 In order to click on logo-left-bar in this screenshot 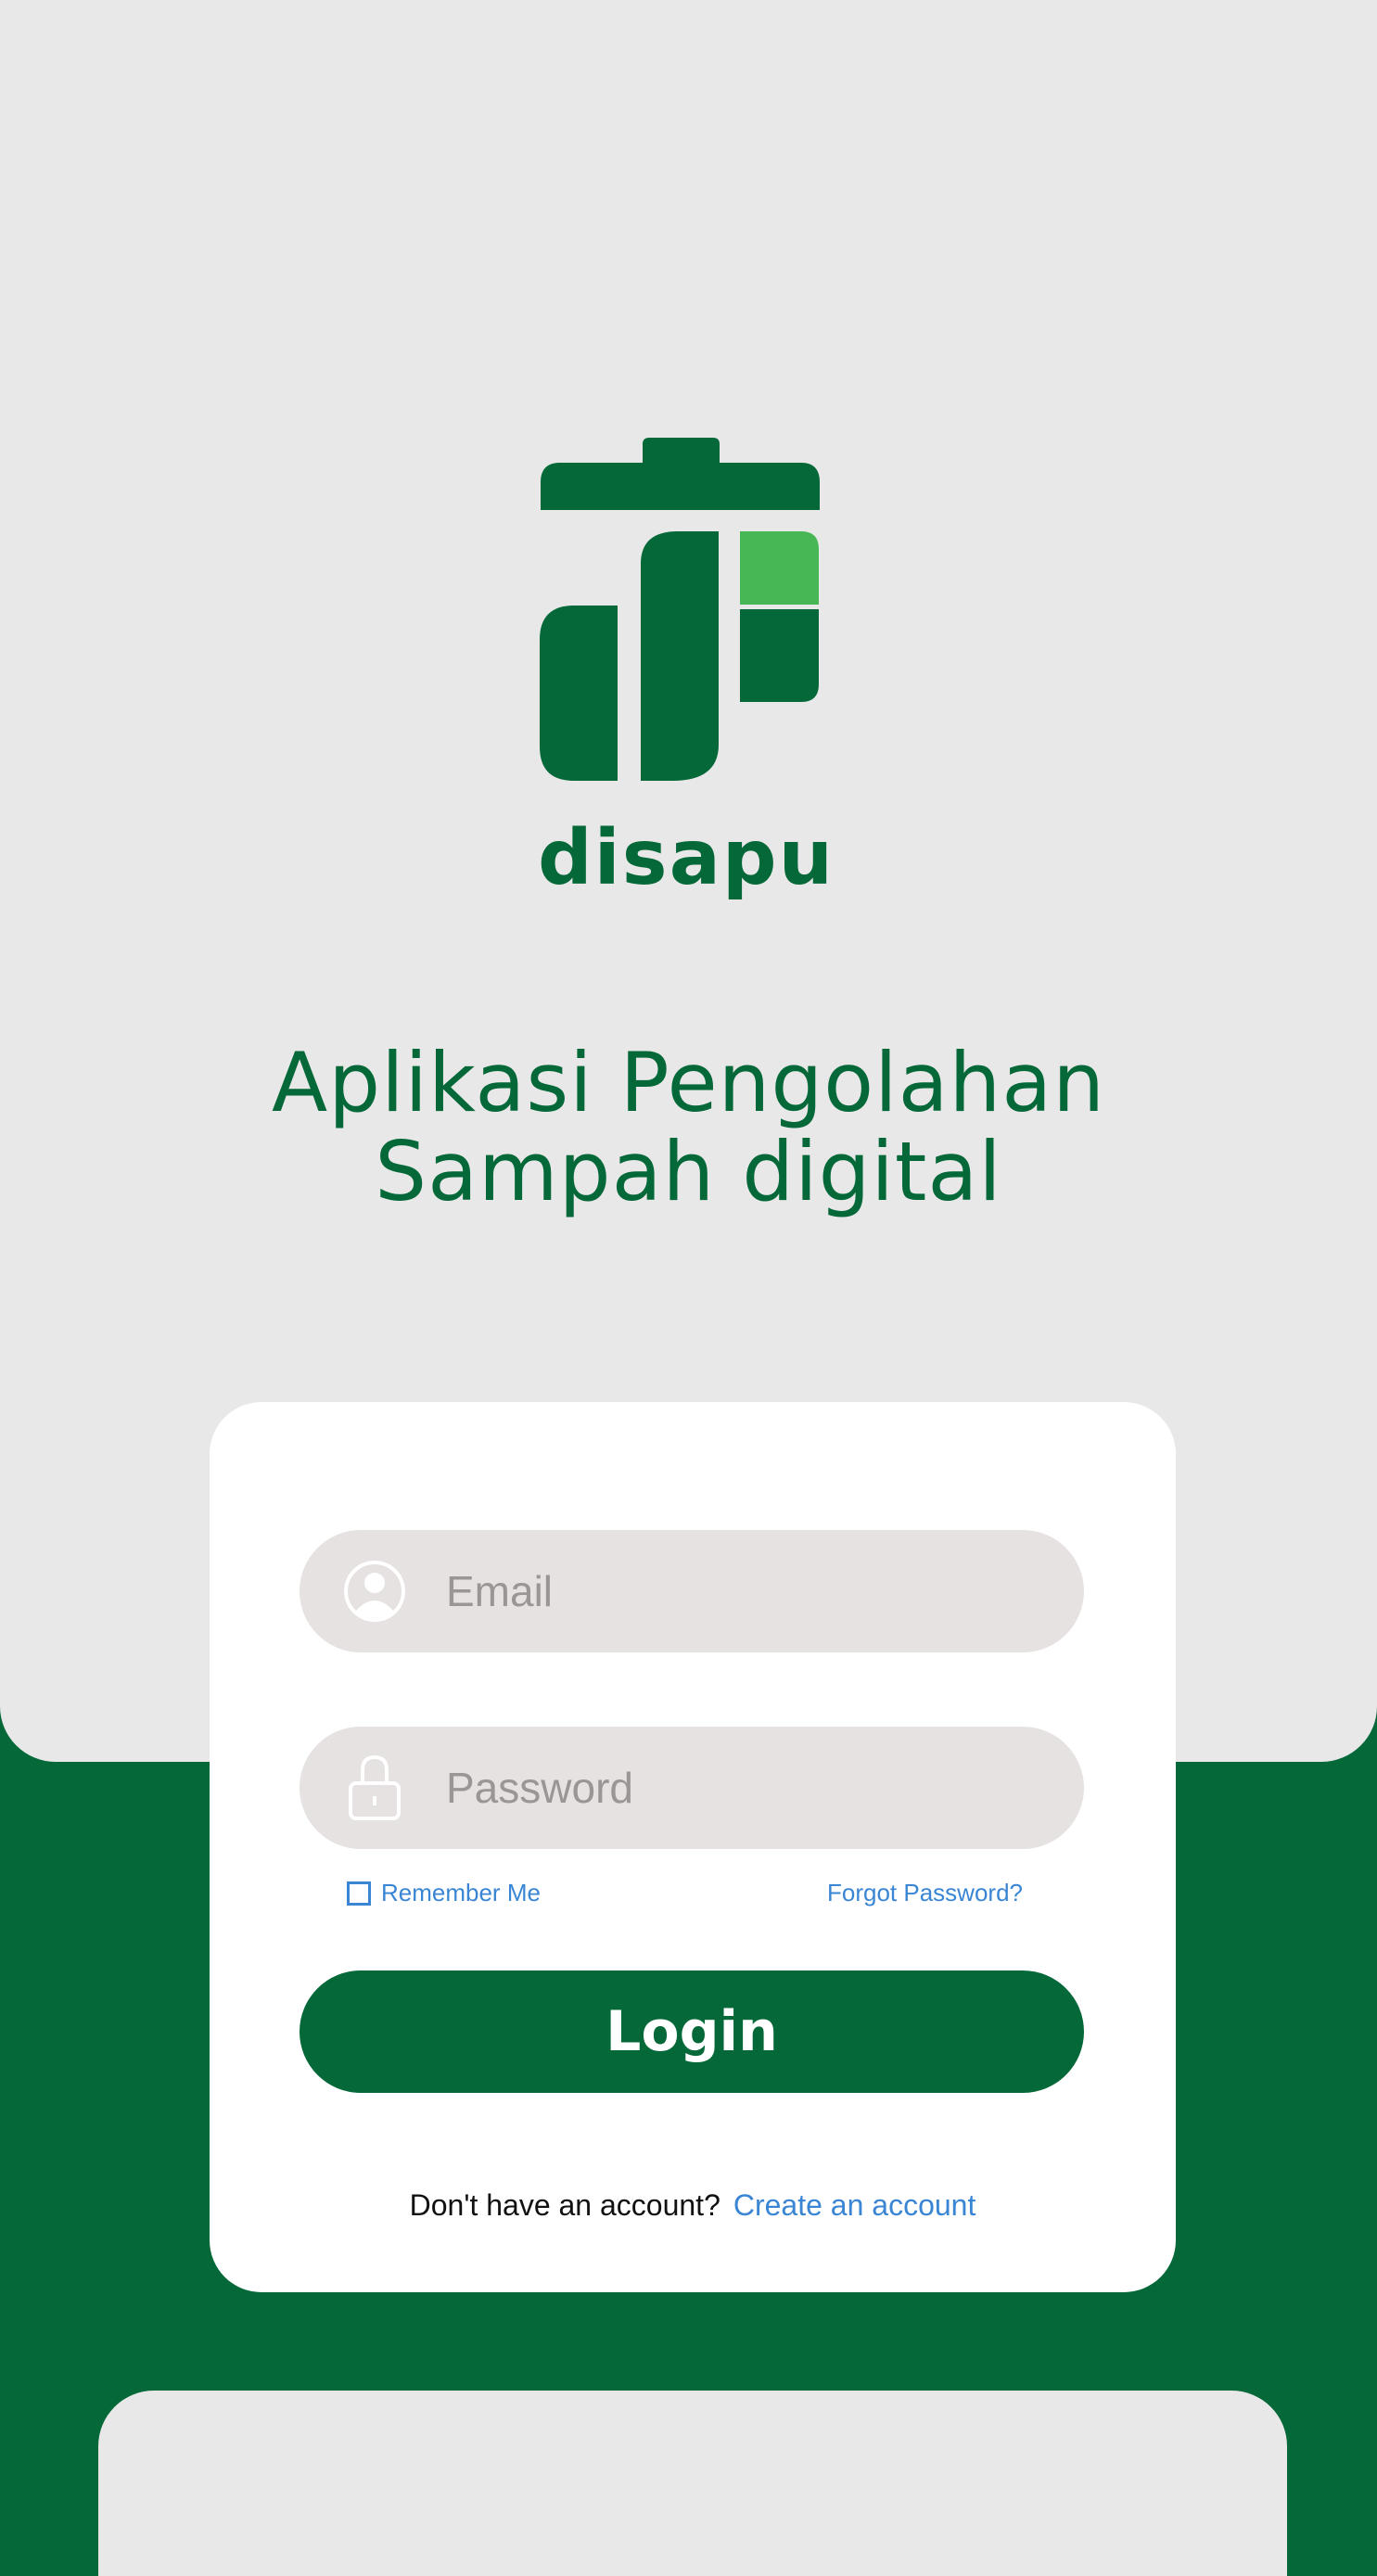, I will do `click(579, 693)`.